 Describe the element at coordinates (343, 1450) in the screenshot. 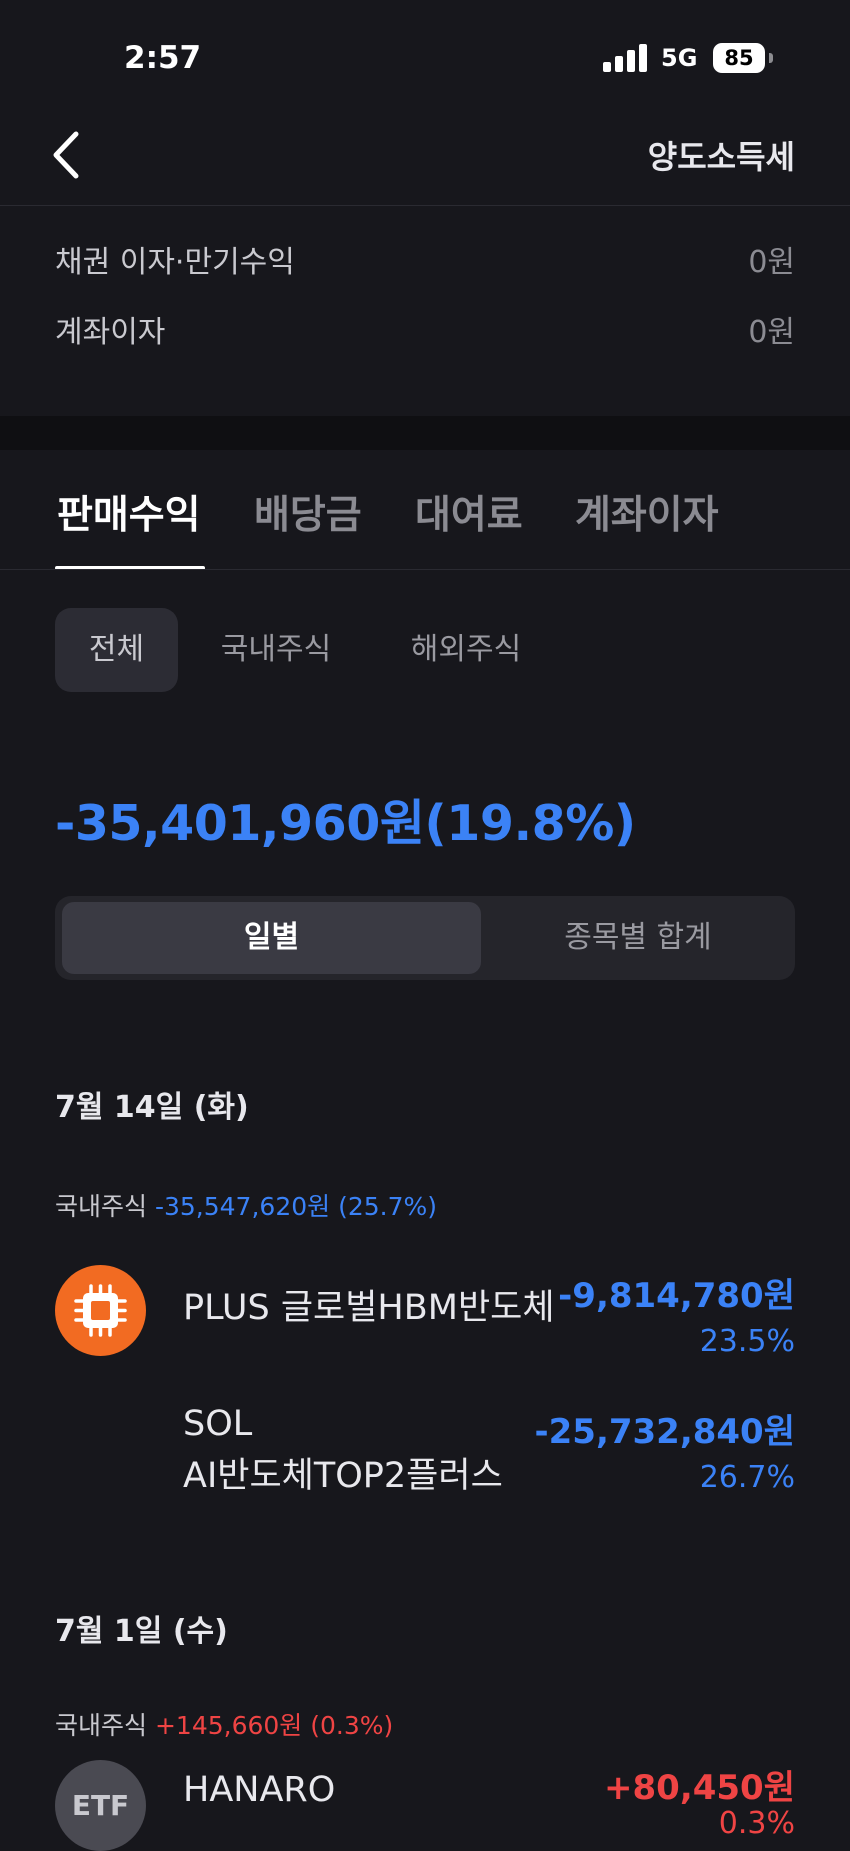

I see `stock-name: SOL AI반도체TOP2플러스` at that location.